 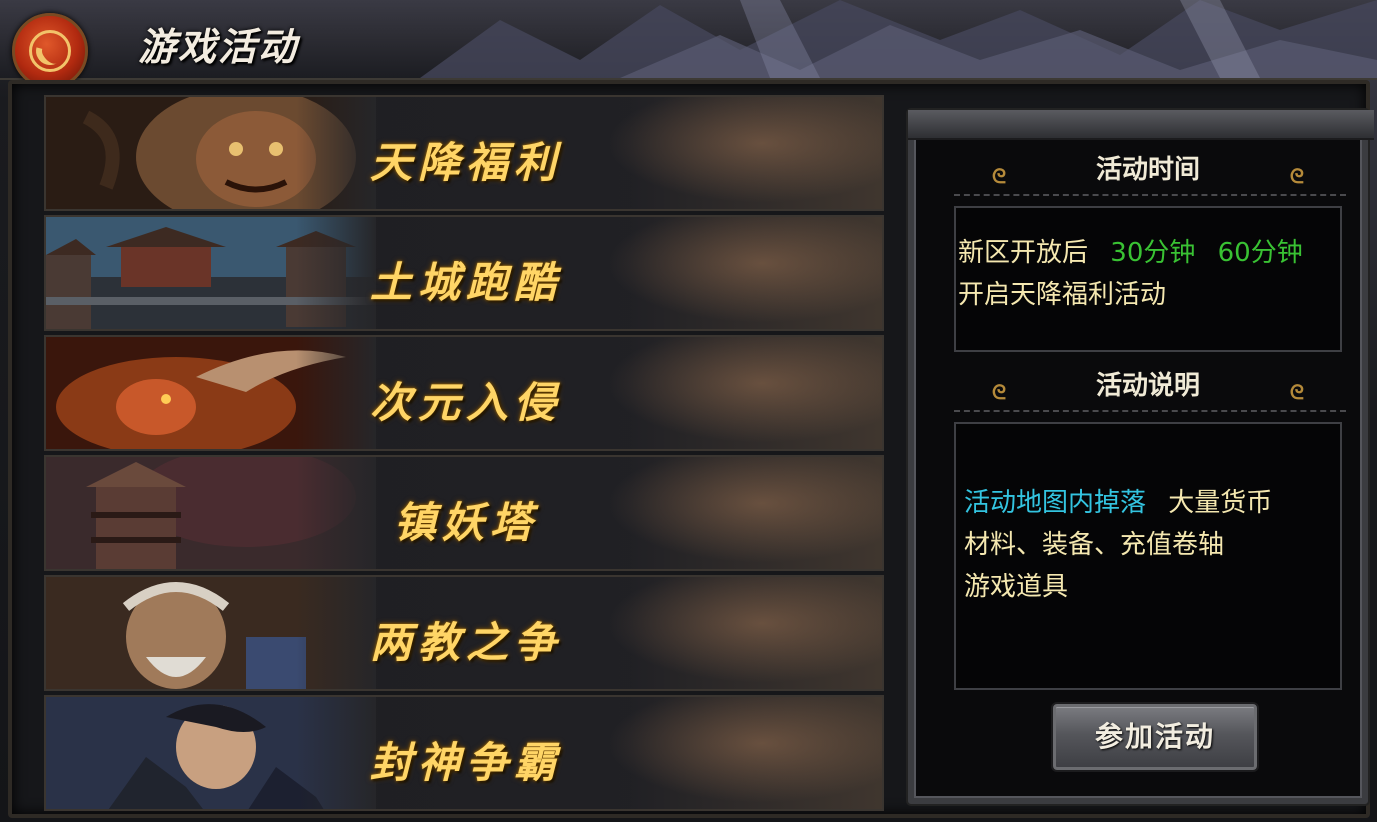 What do you see at coordinates (1055, 503) in the screenshot?
I see `description-highlight: 活动地图内掉落` at bounding box center [1055, 503].